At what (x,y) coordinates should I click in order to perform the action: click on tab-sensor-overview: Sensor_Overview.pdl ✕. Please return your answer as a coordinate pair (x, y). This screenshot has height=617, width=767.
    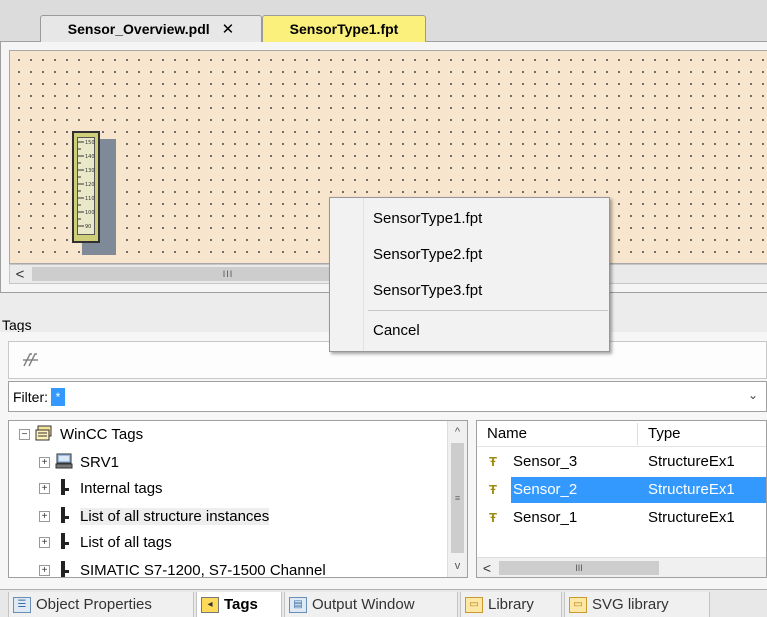
    Looking at the image, I should click on (151, 28).